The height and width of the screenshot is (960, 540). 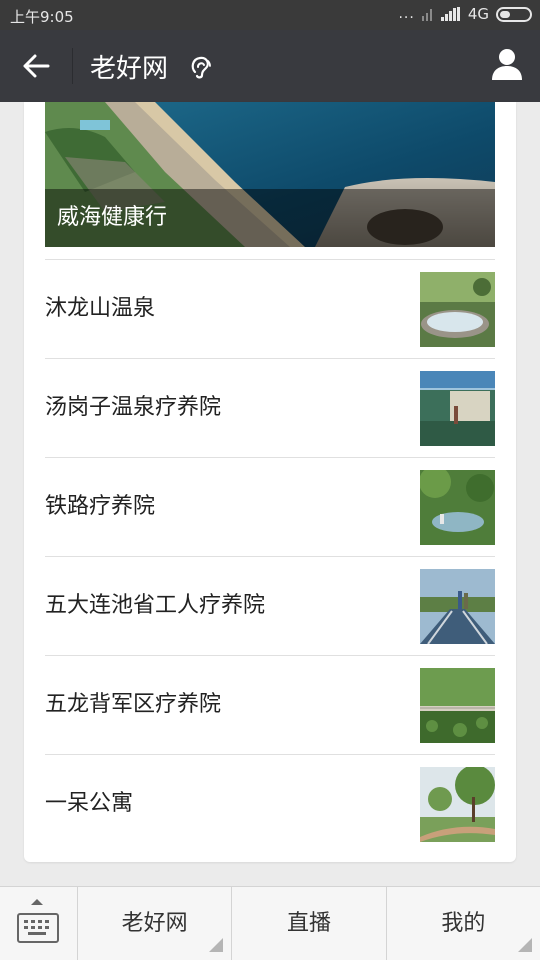 I want to click on tab-live: 直播, so click(x=309, y=923).